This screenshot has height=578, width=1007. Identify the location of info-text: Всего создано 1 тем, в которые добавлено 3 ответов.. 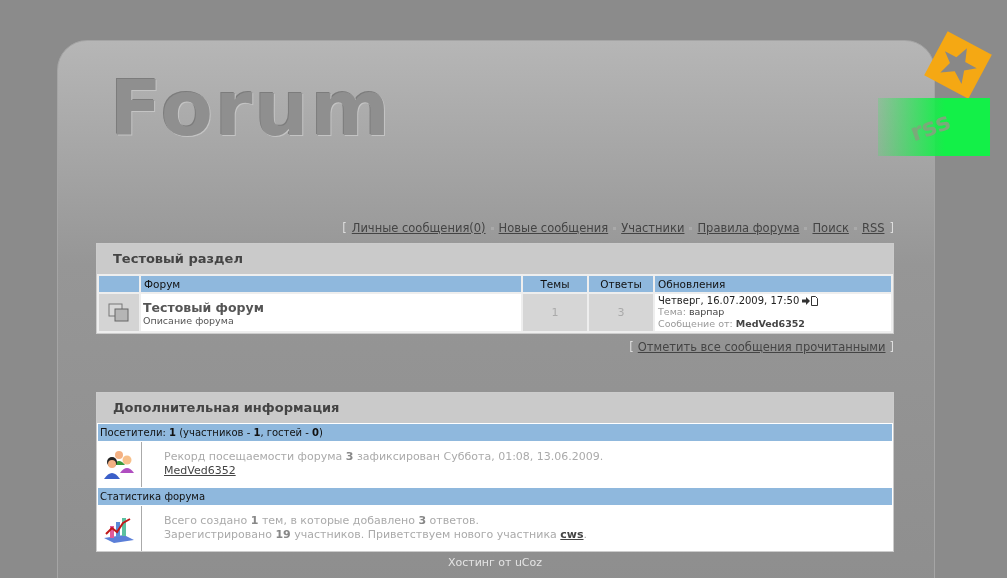
(322, 520).